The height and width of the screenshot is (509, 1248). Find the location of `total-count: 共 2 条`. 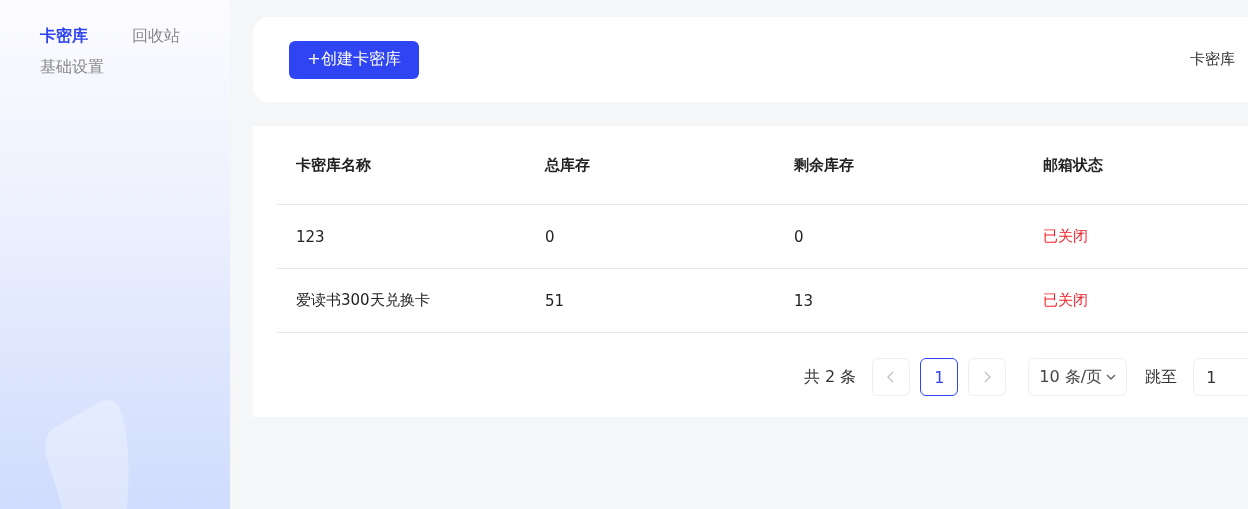

total-count: 共 2 条 is located at coordinates (830, 377).